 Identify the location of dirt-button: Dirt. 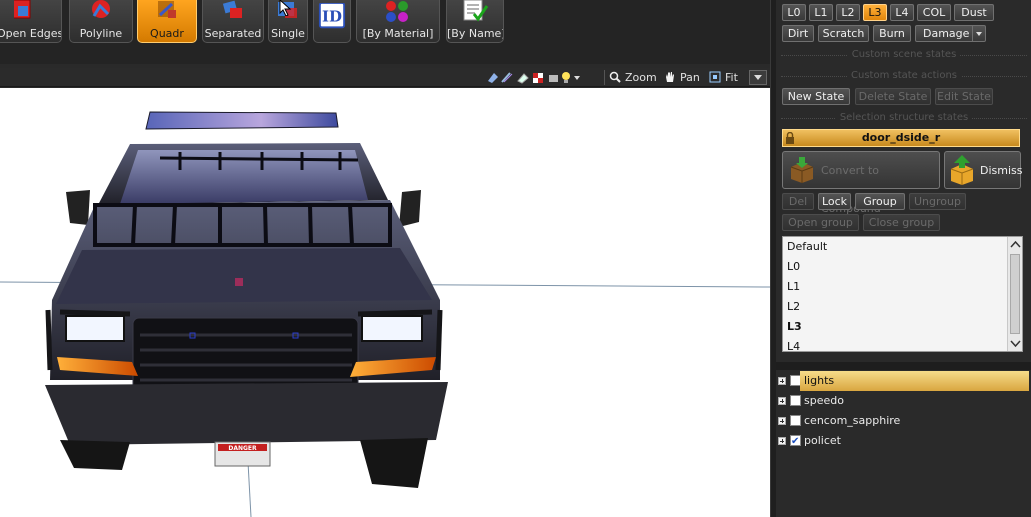
(798, 33).